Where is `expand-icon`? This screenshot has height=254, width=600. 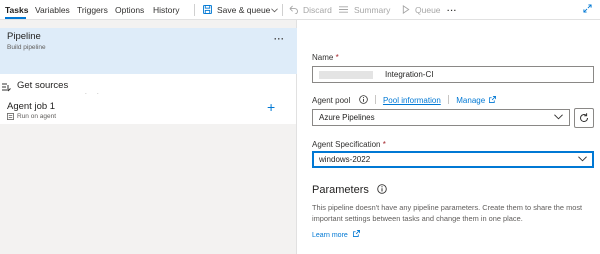 expand-icon is located at coordinates (587, 8).